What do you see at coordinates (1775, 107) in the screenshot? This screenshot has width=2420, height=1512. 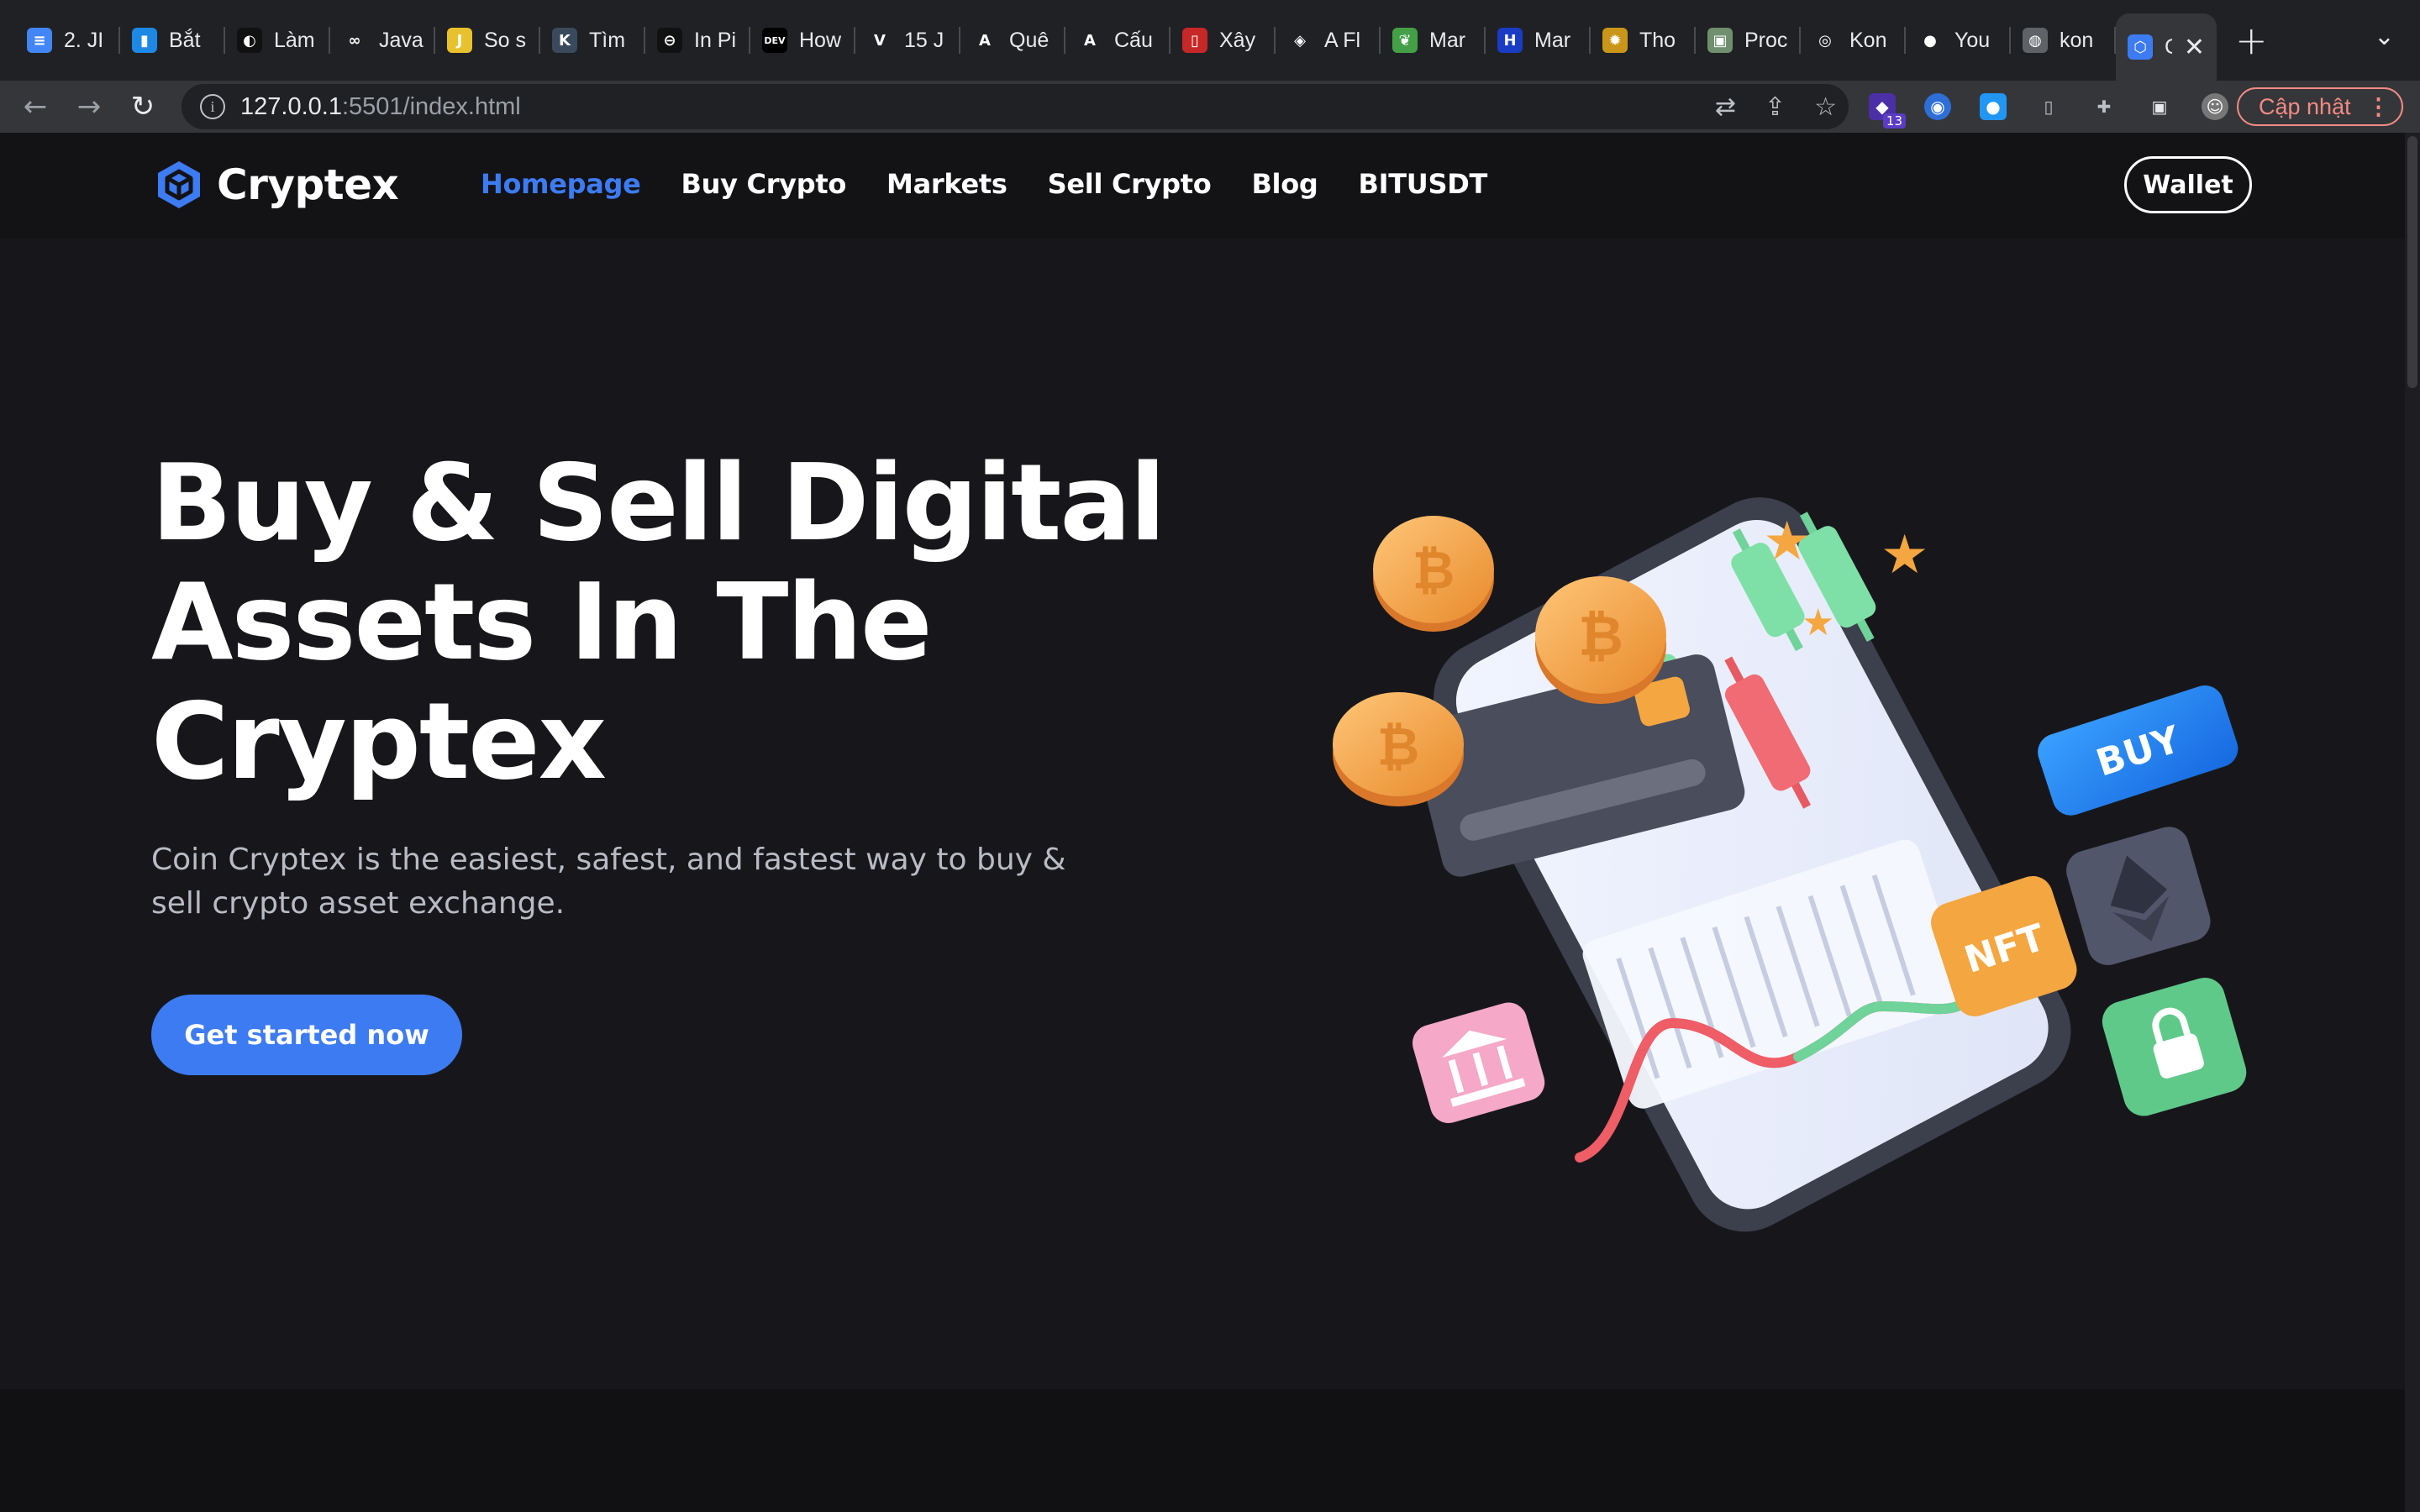 I see `share-icon: ⇪` at bounding box center [1775, 107].